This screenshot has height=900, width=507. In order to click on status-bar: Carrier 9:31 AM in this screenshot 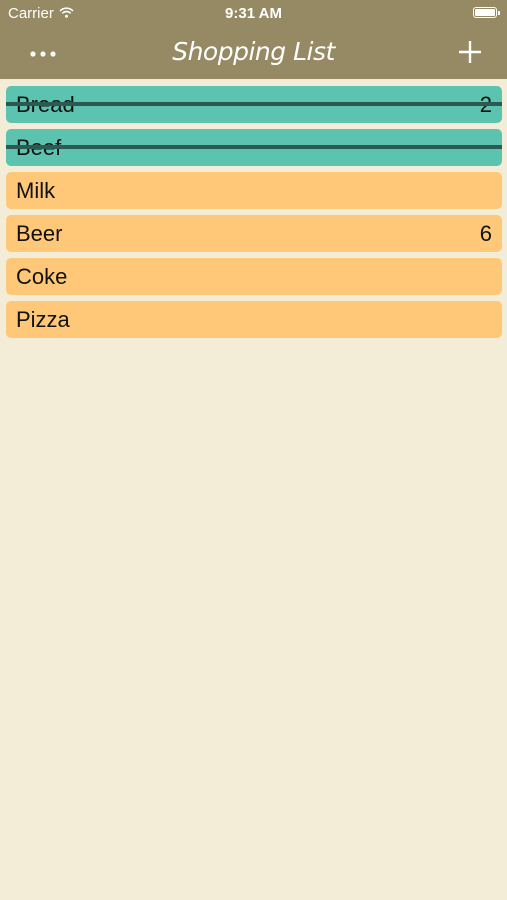, I will do `click(253, 14)`.